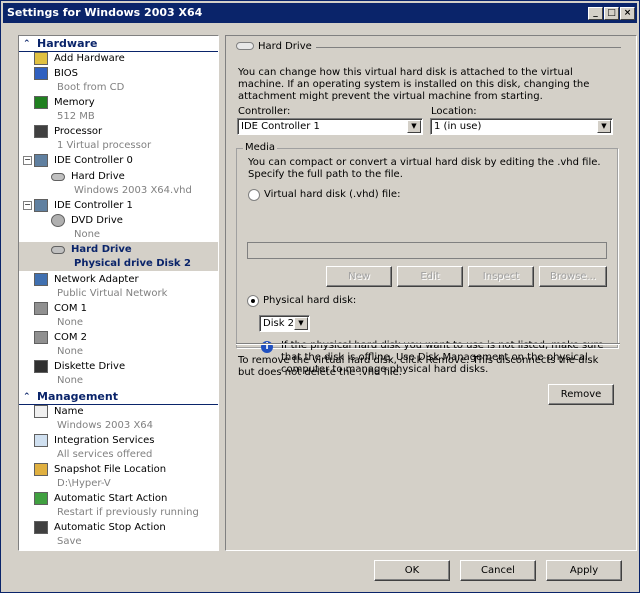 The height and width of the screenshot is (593, 640). Describe the element at coordinates (118, 109) in the screenshot. I see `tree-item: Memory 512 MB` at that location.